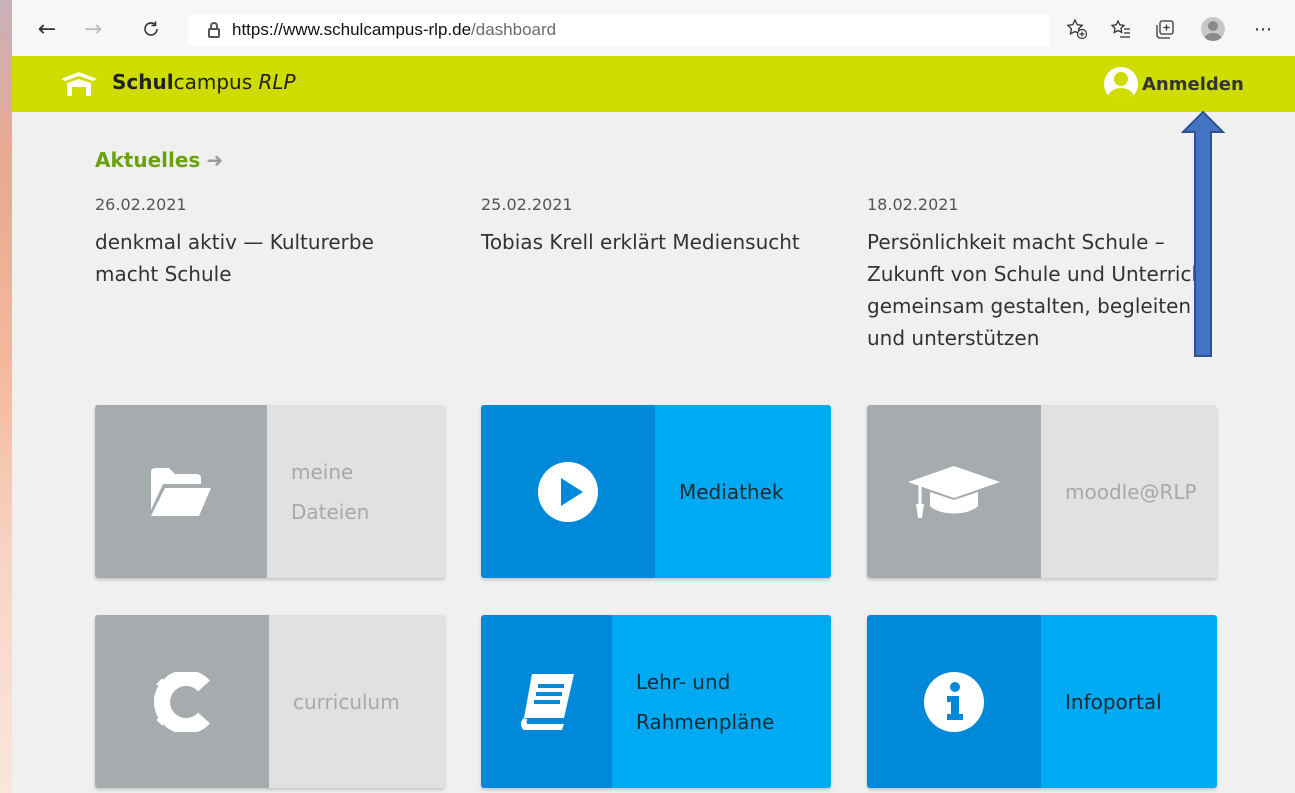  Describe the element at coordinates (1077, 29) in the screenshot. I see `add-favorite-icon` at that location.